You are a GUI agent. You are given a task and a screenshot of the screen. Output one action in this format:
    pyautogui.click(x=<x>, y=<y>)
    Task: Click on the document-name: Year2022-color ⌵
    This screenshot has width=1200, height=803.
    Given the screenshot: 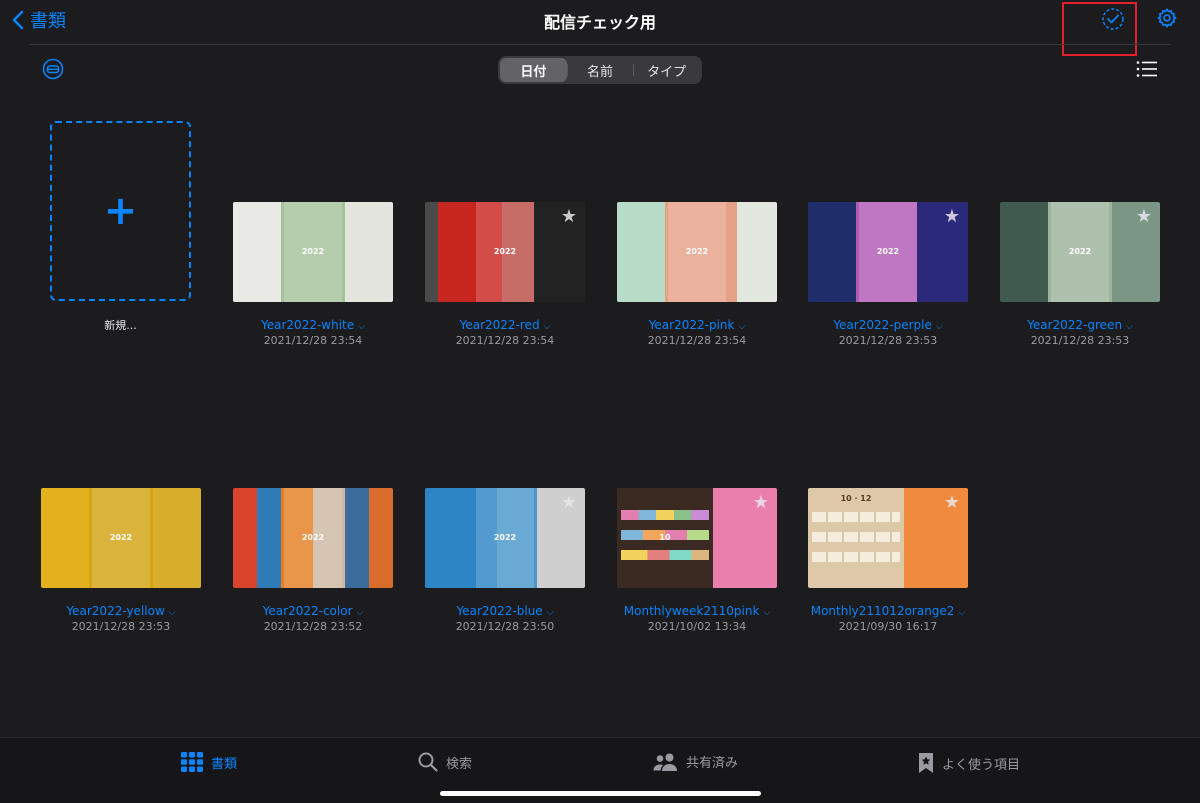 What is the action you would take?
    pyautogui.click(x=313, y=611)
    